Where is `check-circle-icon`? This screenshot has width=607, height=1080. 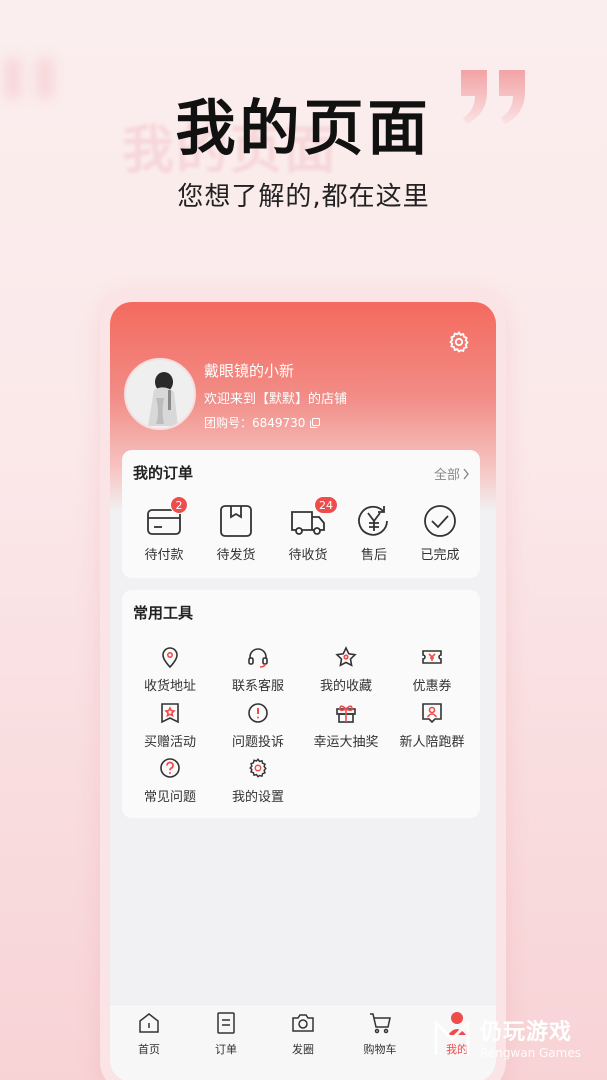 check-circle-icon is located at coordinates (440, 521).